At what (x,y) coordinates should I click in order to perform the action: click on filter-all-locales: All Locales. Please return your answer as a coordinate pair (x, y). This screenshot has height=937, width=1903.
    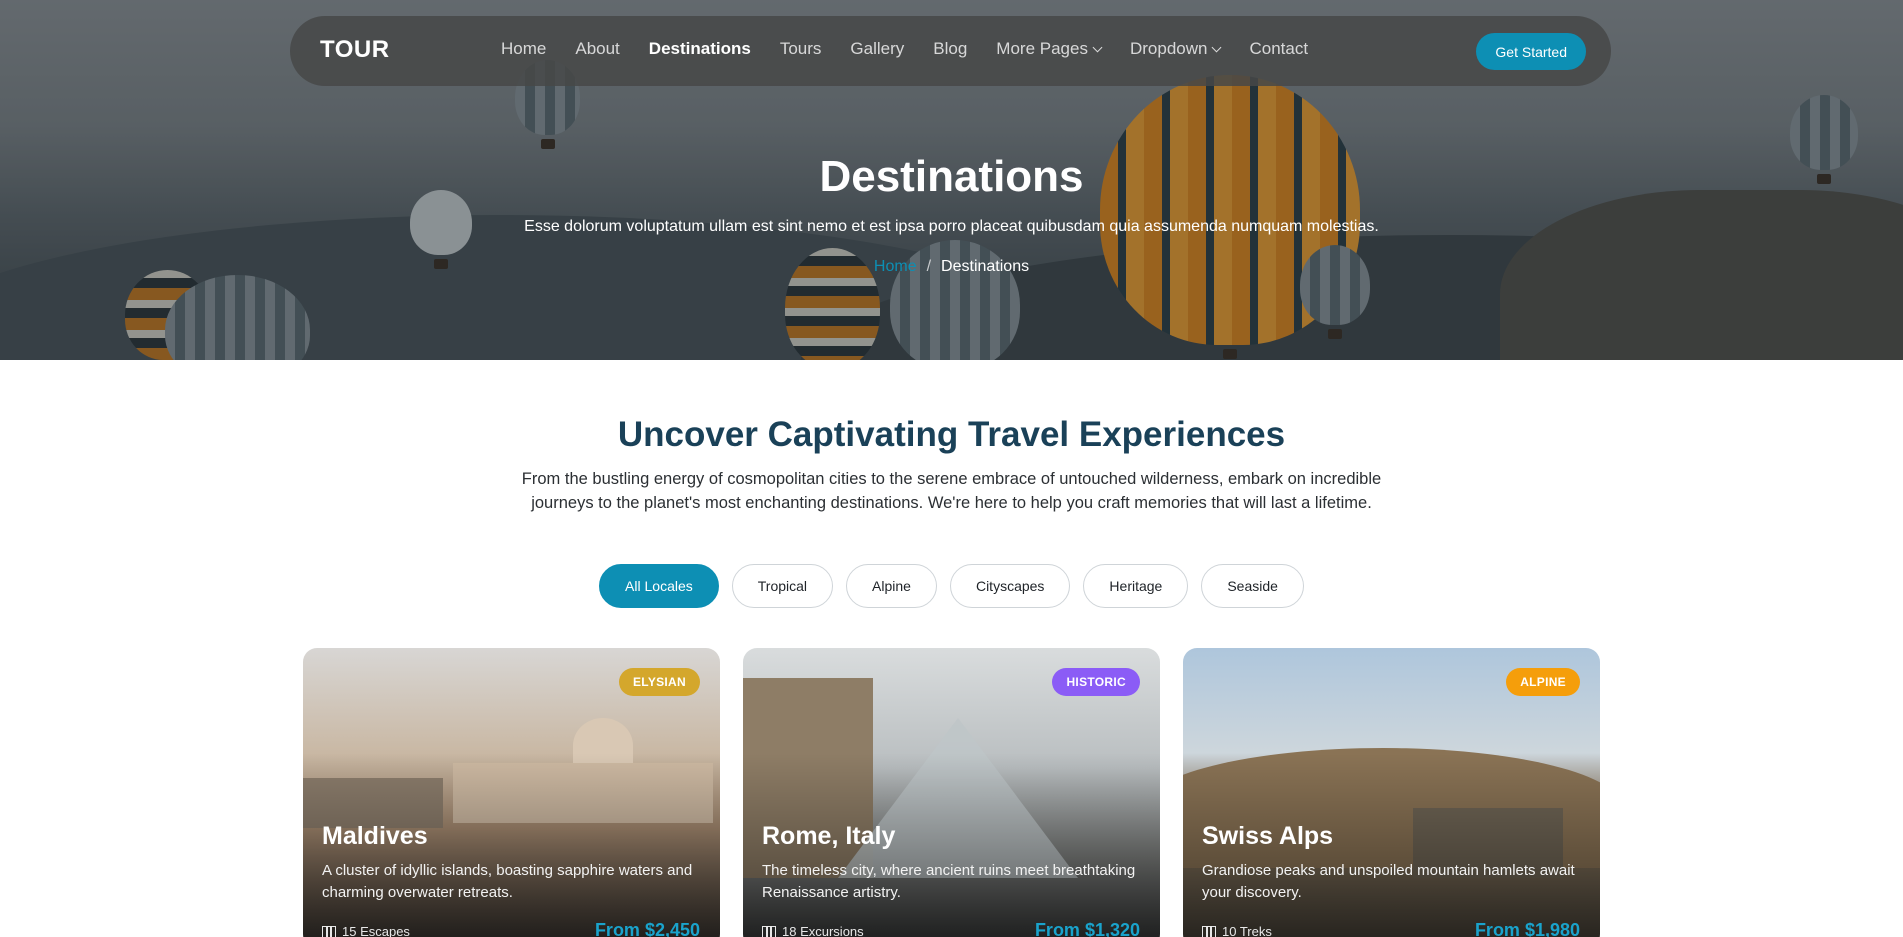
    Looking at the image, I should click on (659, 586).